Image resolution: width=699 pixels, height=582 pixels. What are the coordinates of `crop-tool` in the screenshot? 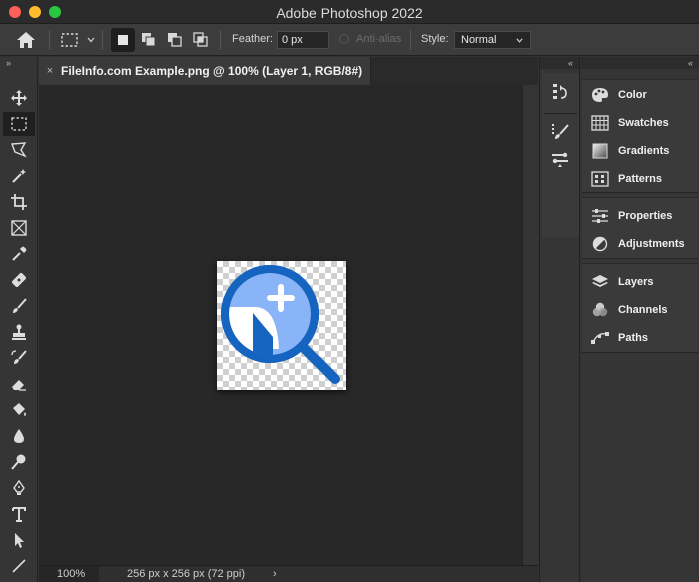 It's located at (19, 202).